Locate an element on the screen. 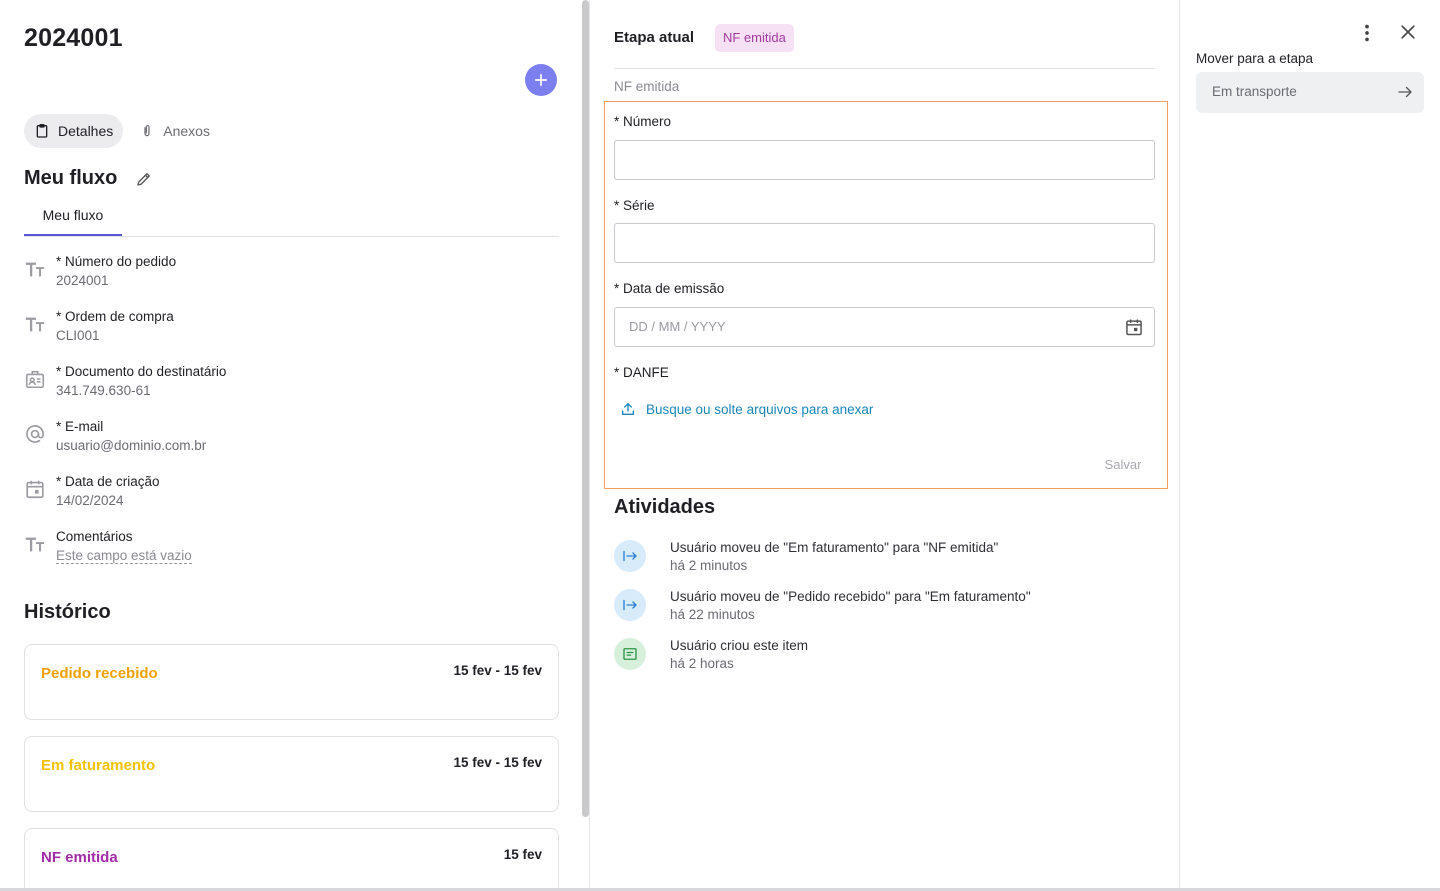 The width and height of the screenshot is (1440, 891). left-scrollbar is located at coordinates (585, 408).